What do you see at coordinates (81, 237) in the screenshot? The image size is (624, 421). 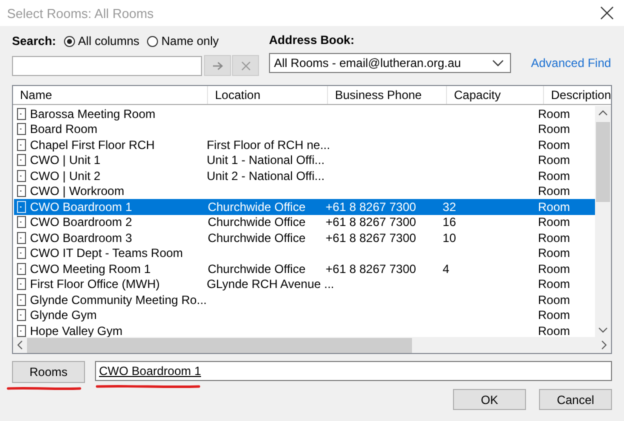 I see `table-cell: CWO Boardroom 3` at bounding box center [81, 237].